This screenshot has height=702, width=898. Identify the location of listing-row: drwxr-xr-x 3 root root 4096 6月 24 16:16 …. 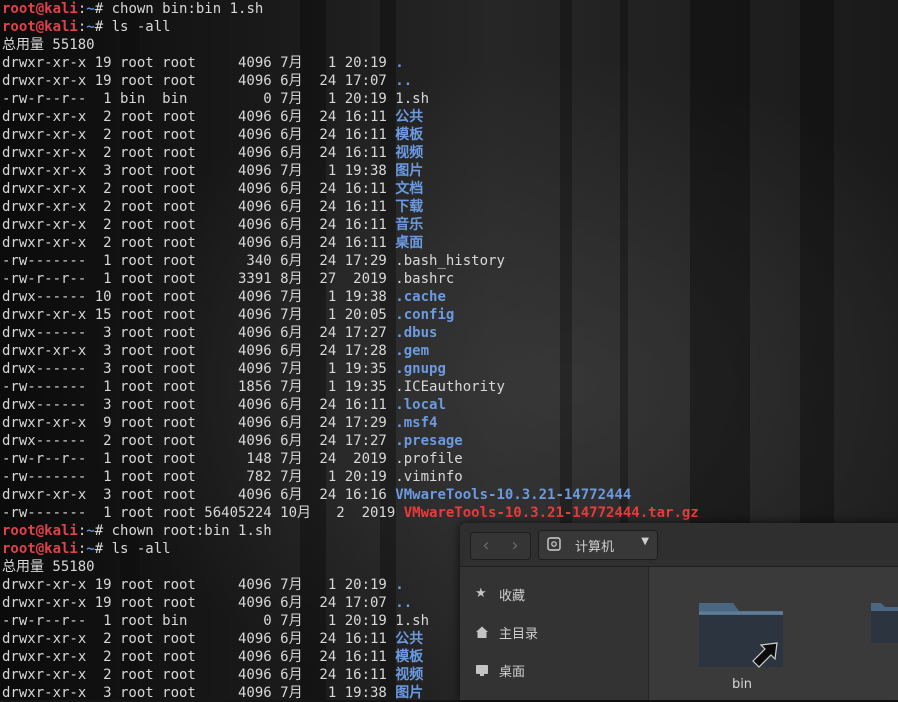
(450, 495).